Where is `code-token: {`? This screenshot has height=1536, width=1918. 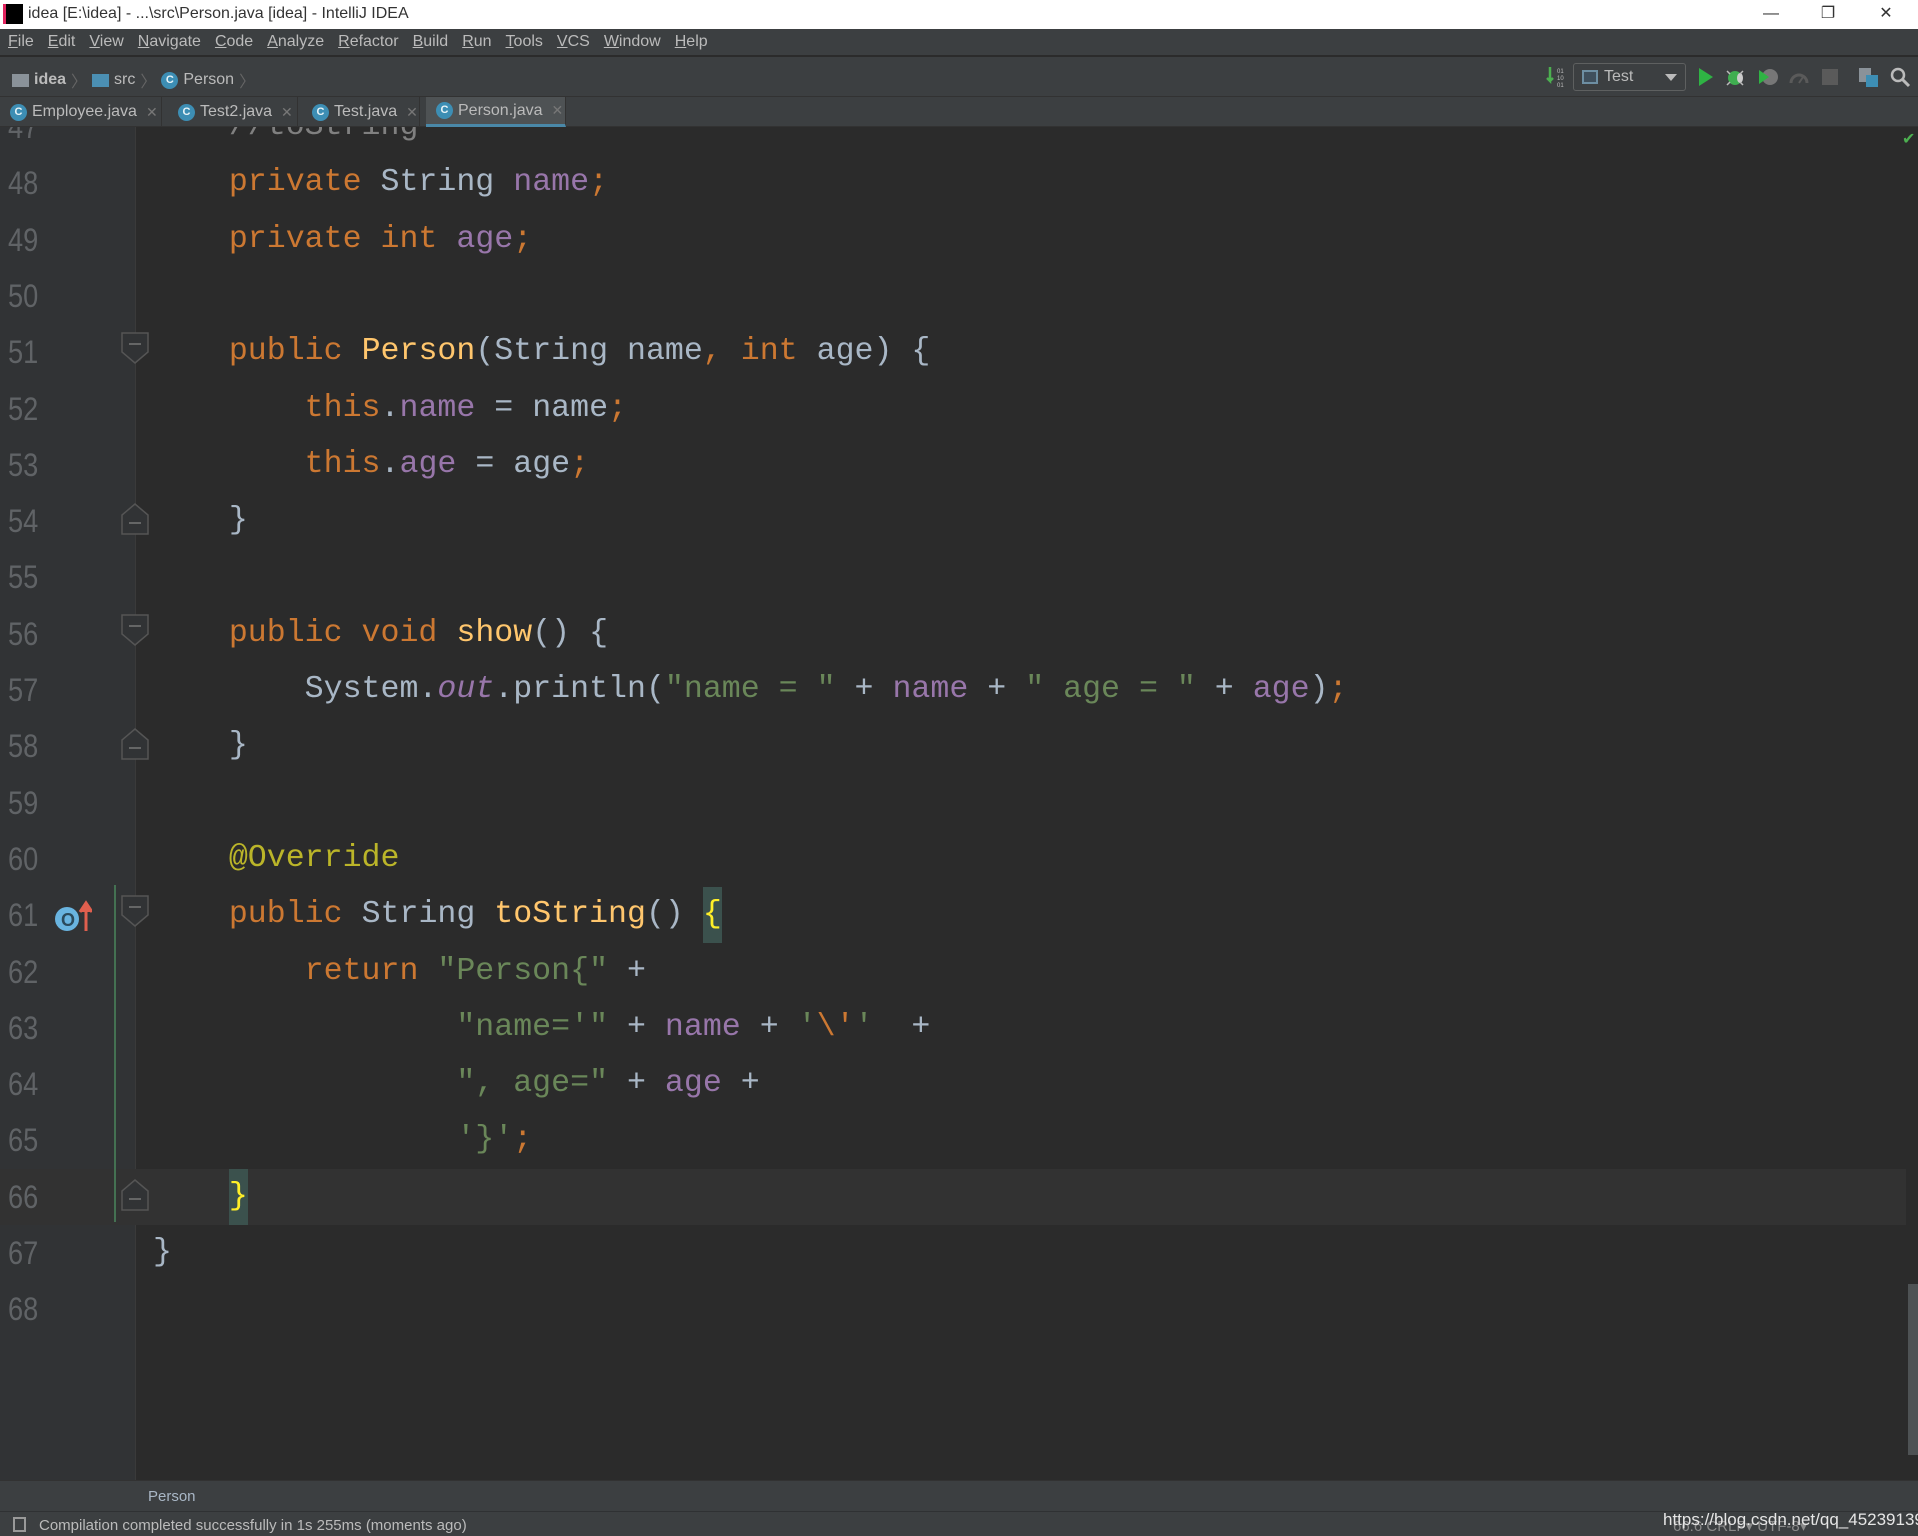
code-token: { is located at coordinates (712, 915).